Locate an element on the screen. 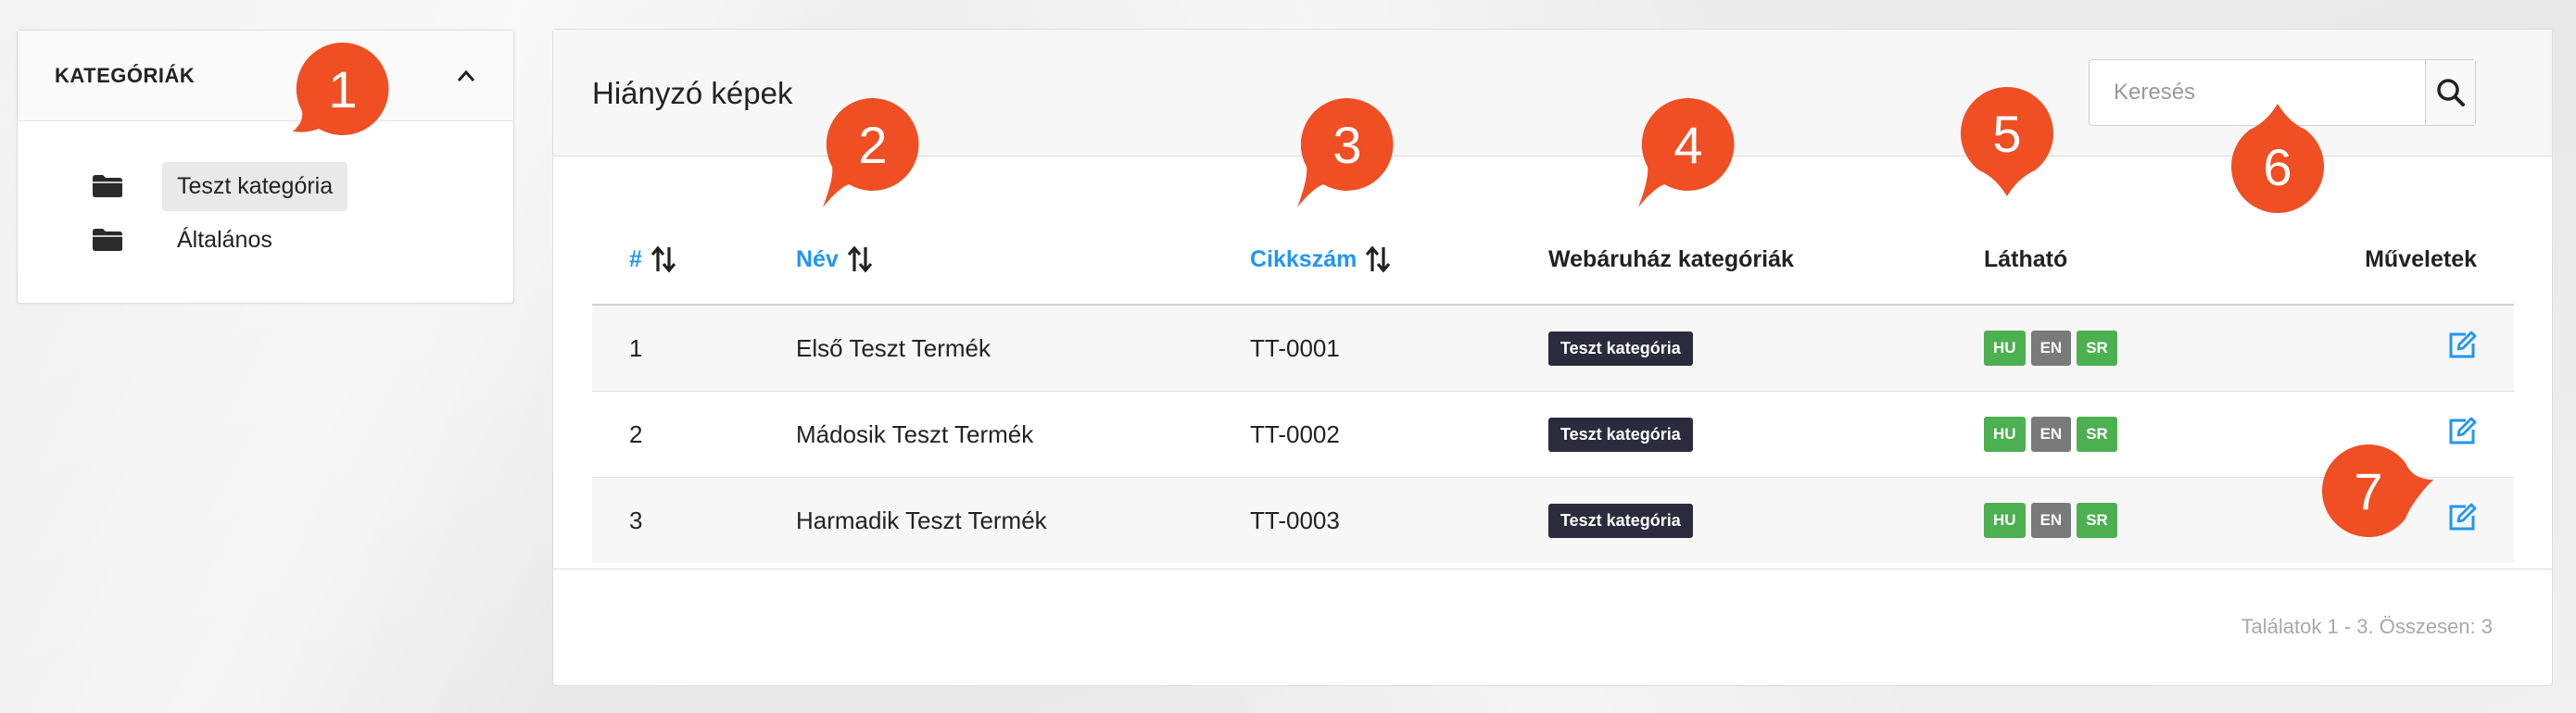 The height and width of the screenshot is (713, 2576). callout-marker: 3 is located at coordinates (1346, 152).